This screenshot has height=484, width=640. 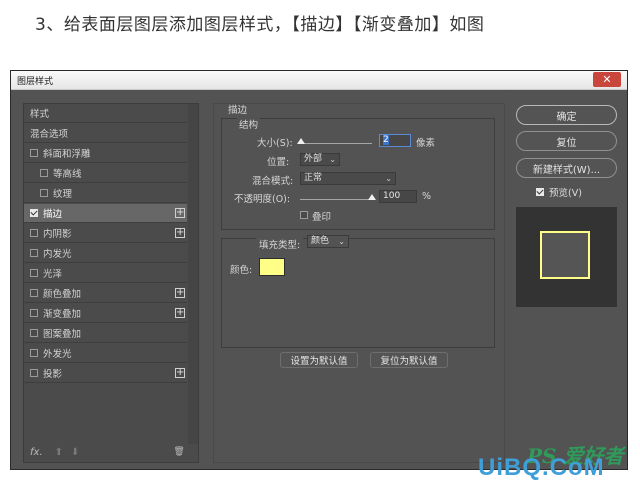 What do you see at coordinates (105, 333) in the screenshot?
I see `style-item: 图案叠加` at bounding box center [105, 333].